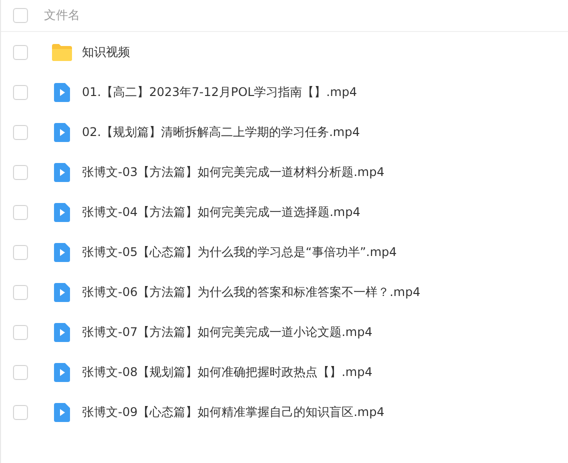 The height and width of the screenshot is (463, 568). What do you see at coordinates (227, 332) in the screenshot?
I see `file-name: 张博文-07【方法篇】如何完美完成一道小论文题.mp4` at bounding box center [227, 332].